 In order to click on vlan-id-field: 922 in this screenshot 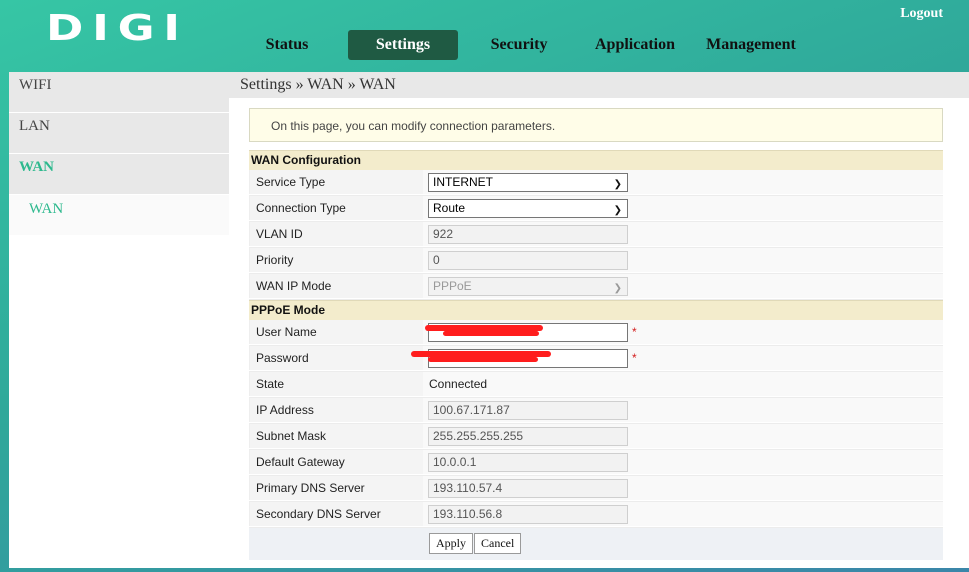, I will do `click(528, 234)`.